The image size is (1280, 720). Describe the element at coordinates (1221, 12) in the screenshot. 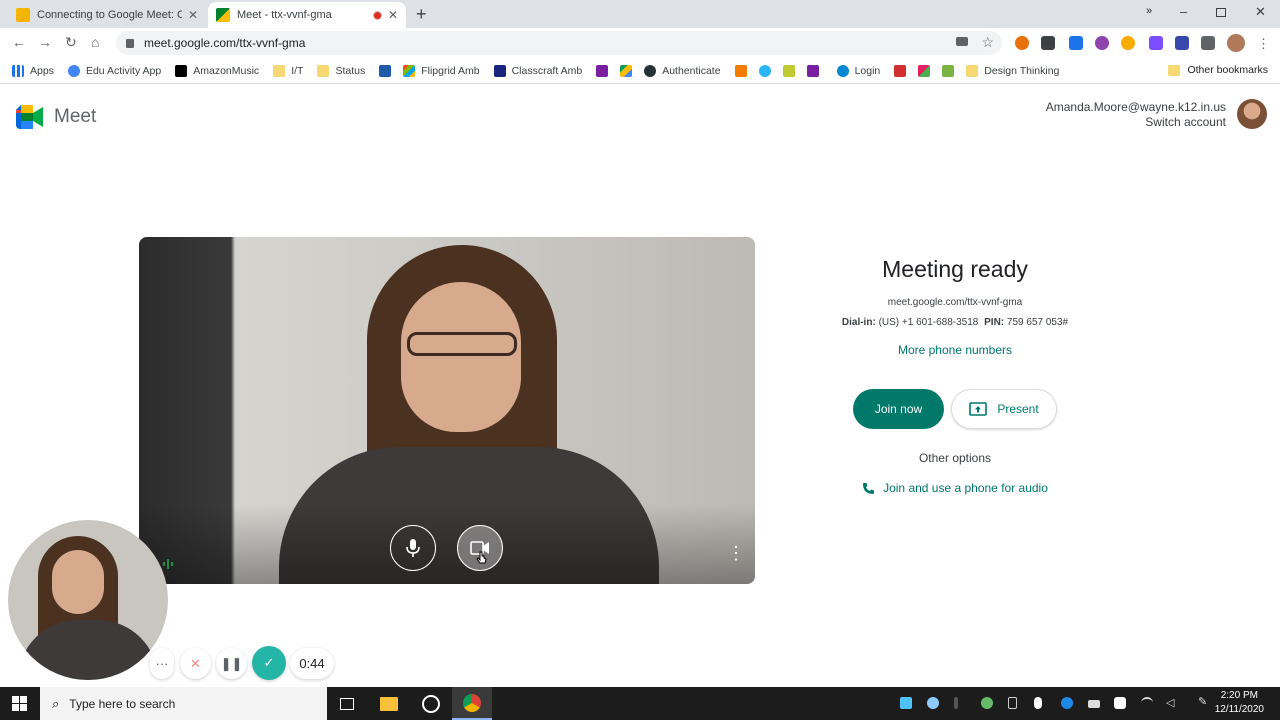

I see `maximize-icon` at that location.